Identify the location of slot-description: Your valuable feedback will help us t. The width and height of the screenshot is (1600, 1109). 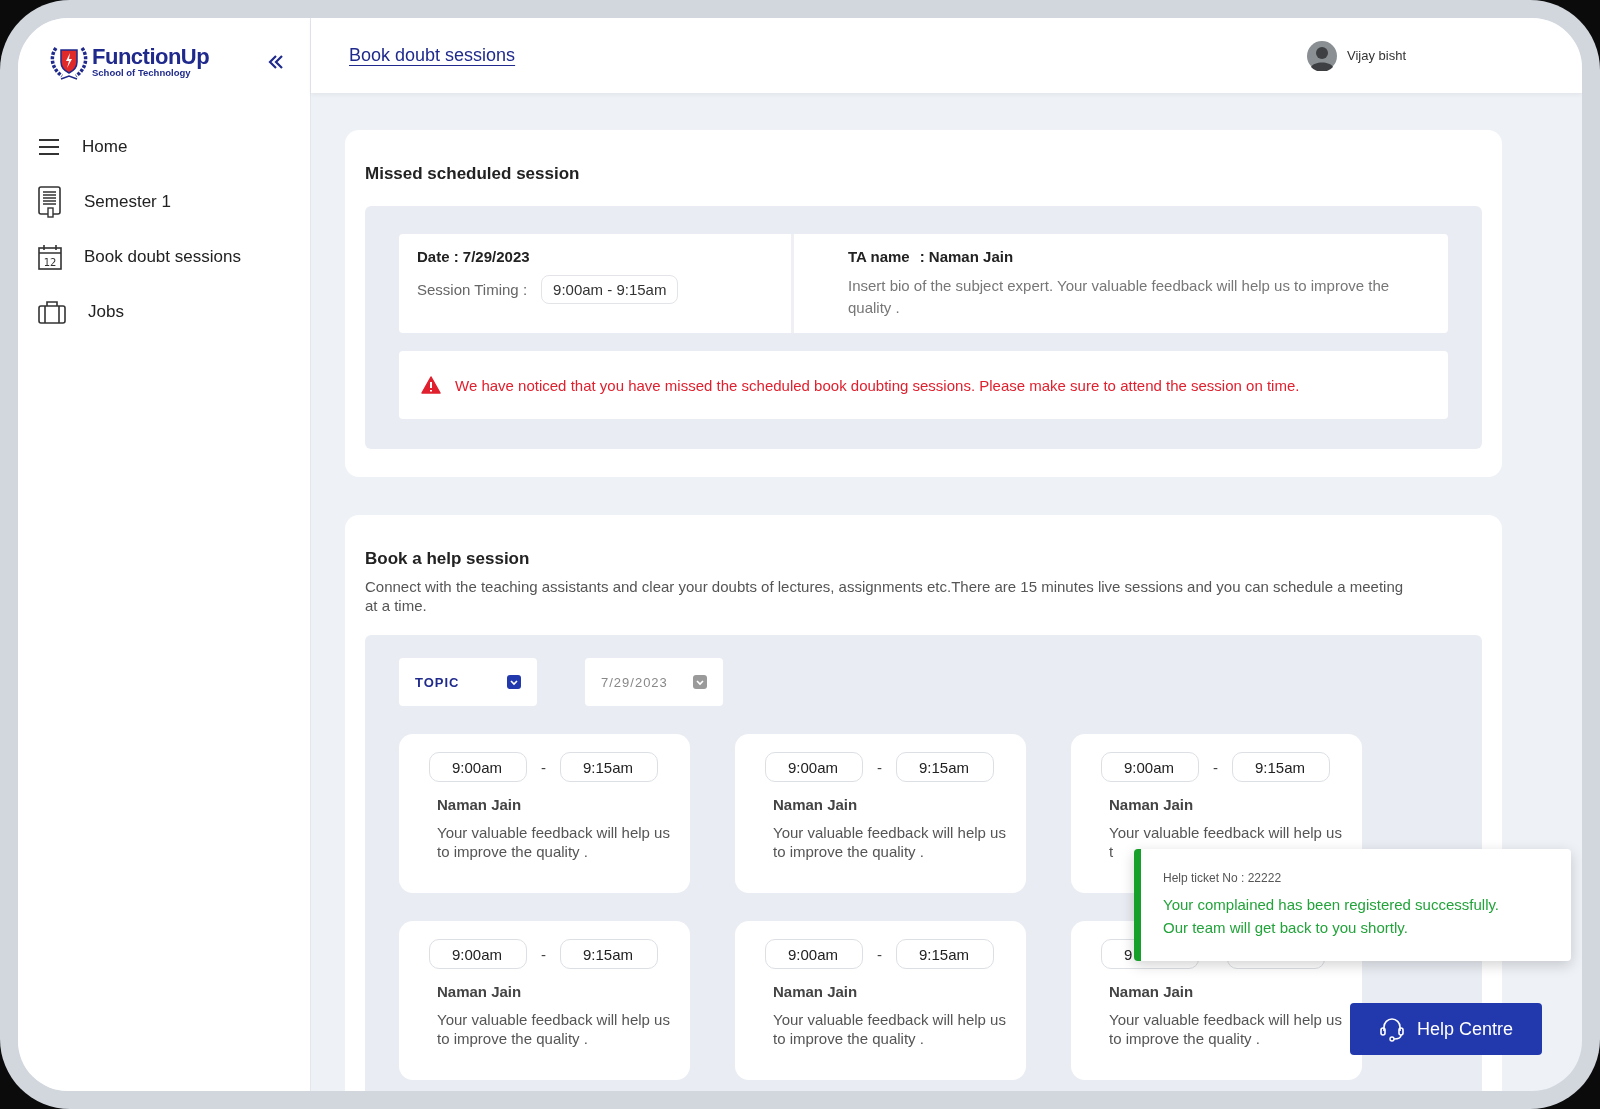
(1226, 842).